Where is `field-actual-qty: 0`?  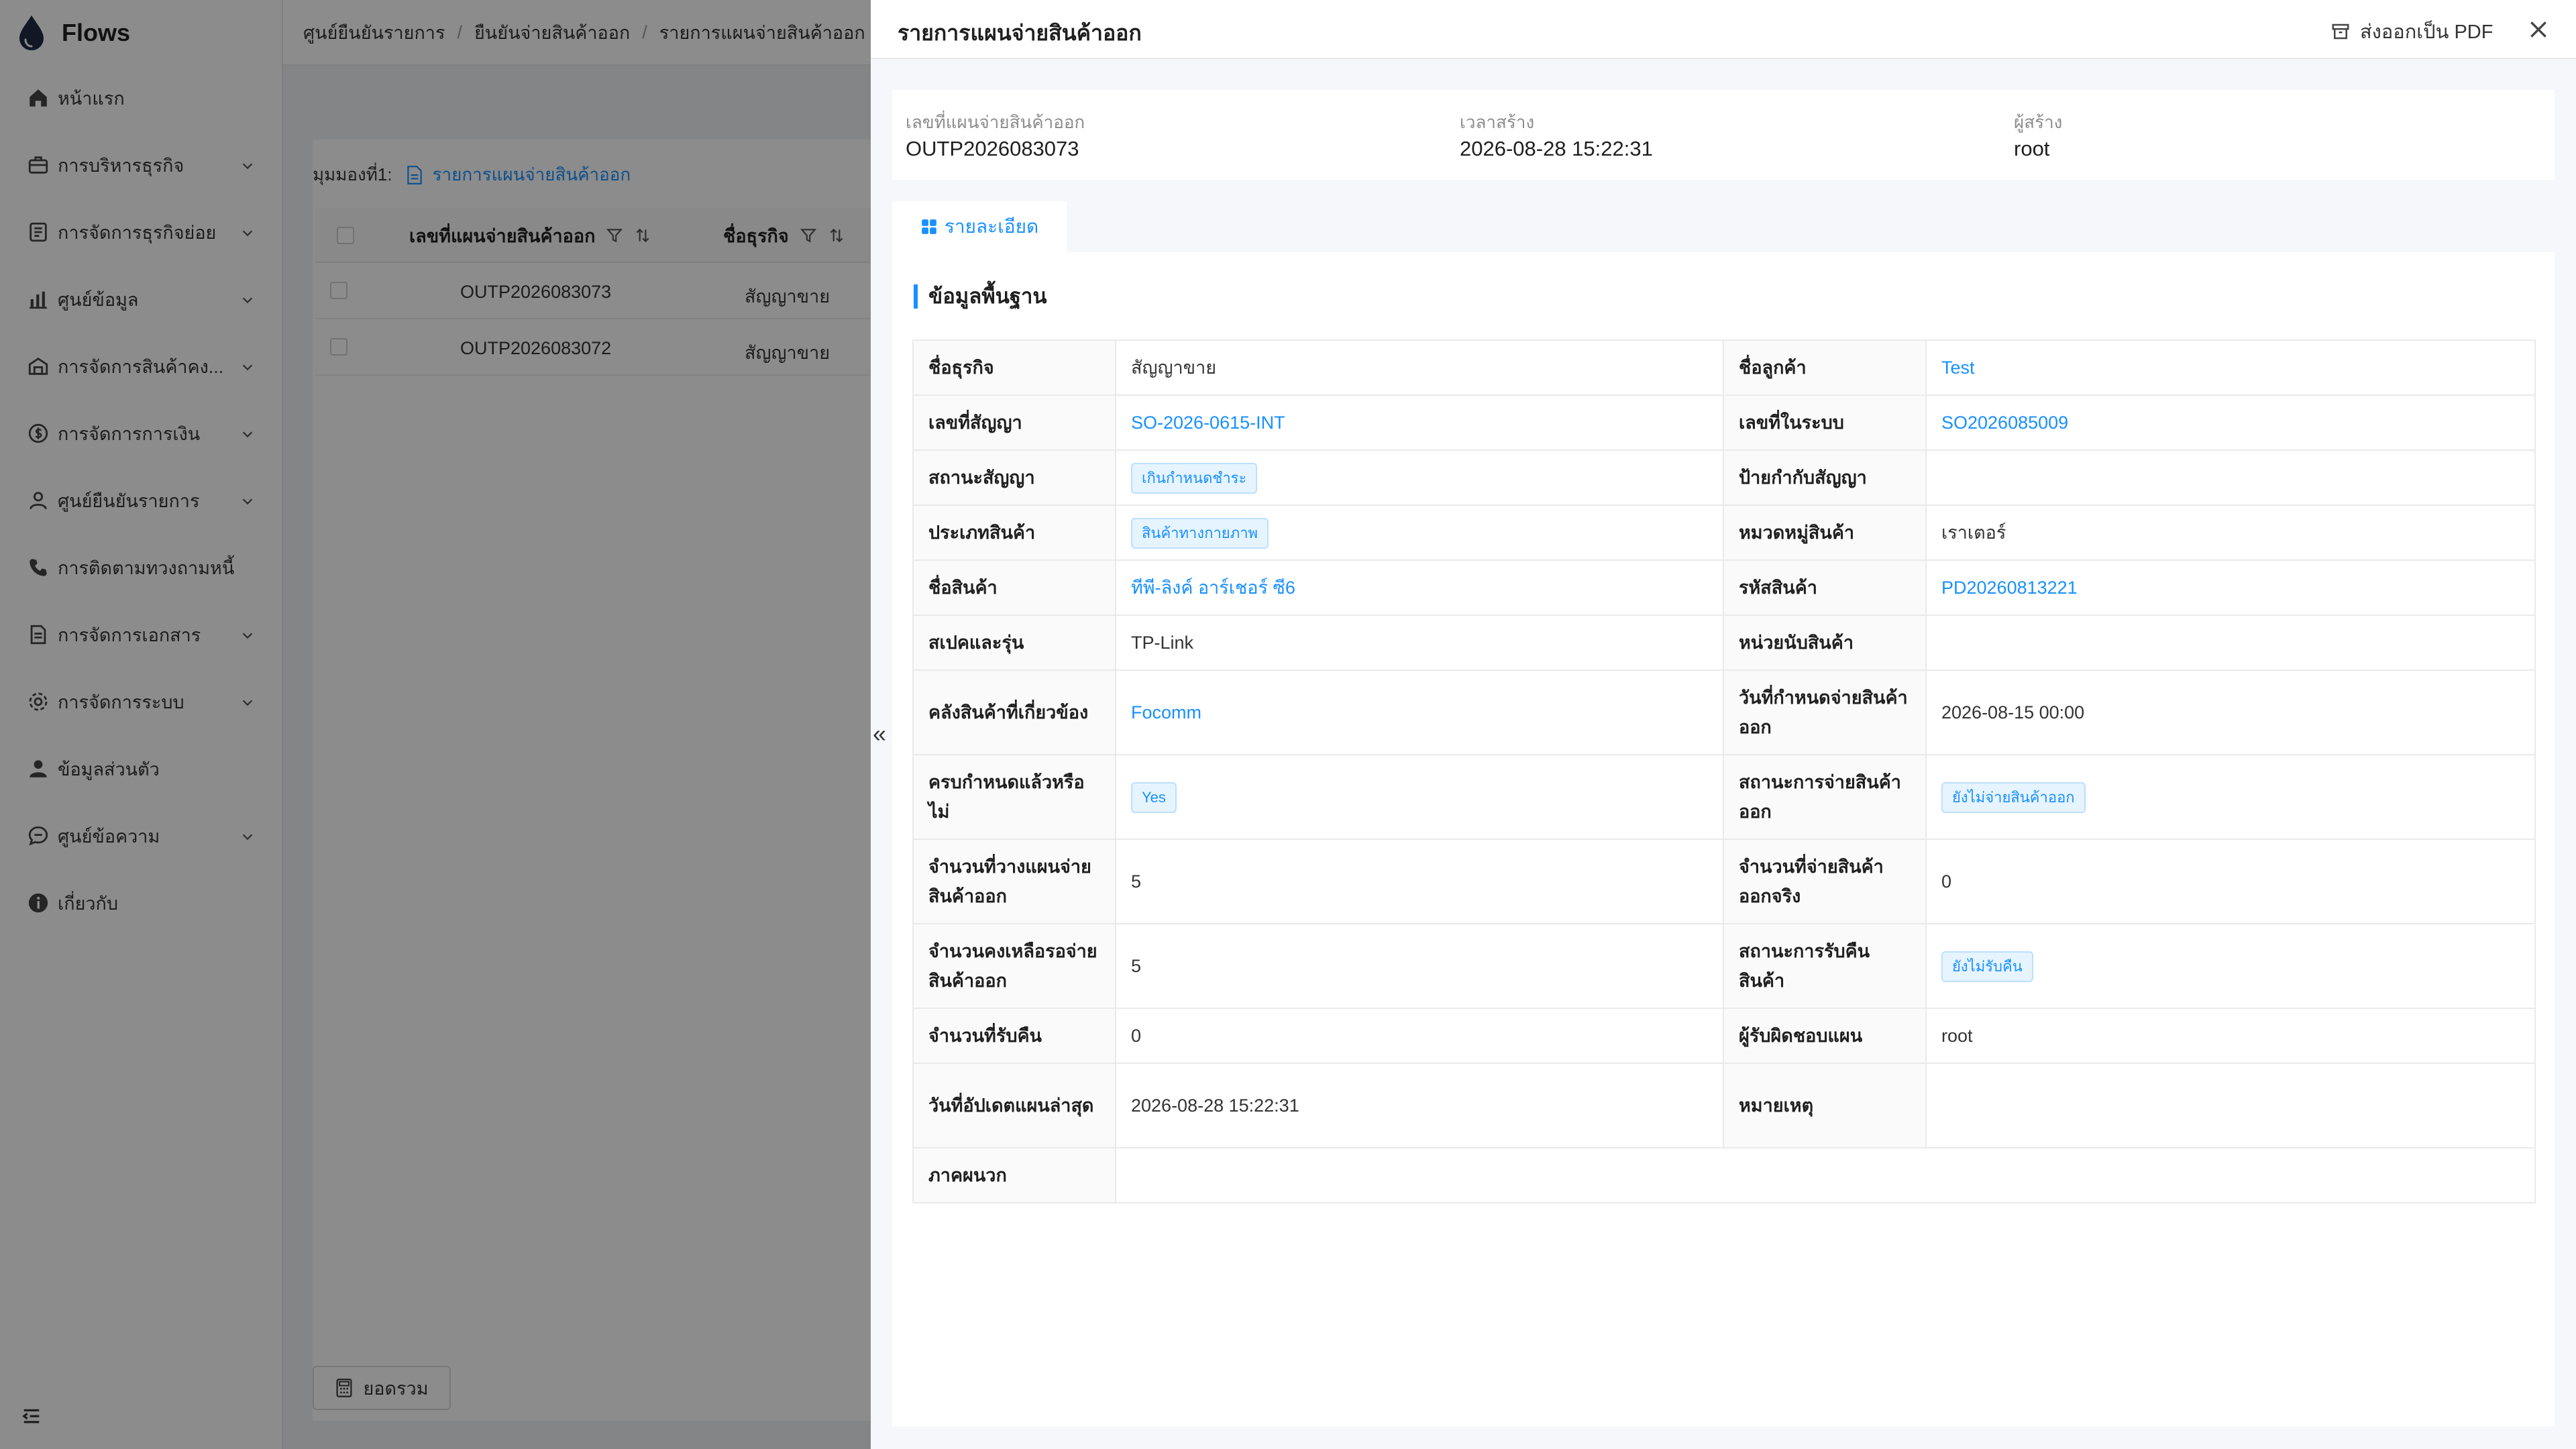
field-actual-qty: 0 is located at coordinates (2230, 881).